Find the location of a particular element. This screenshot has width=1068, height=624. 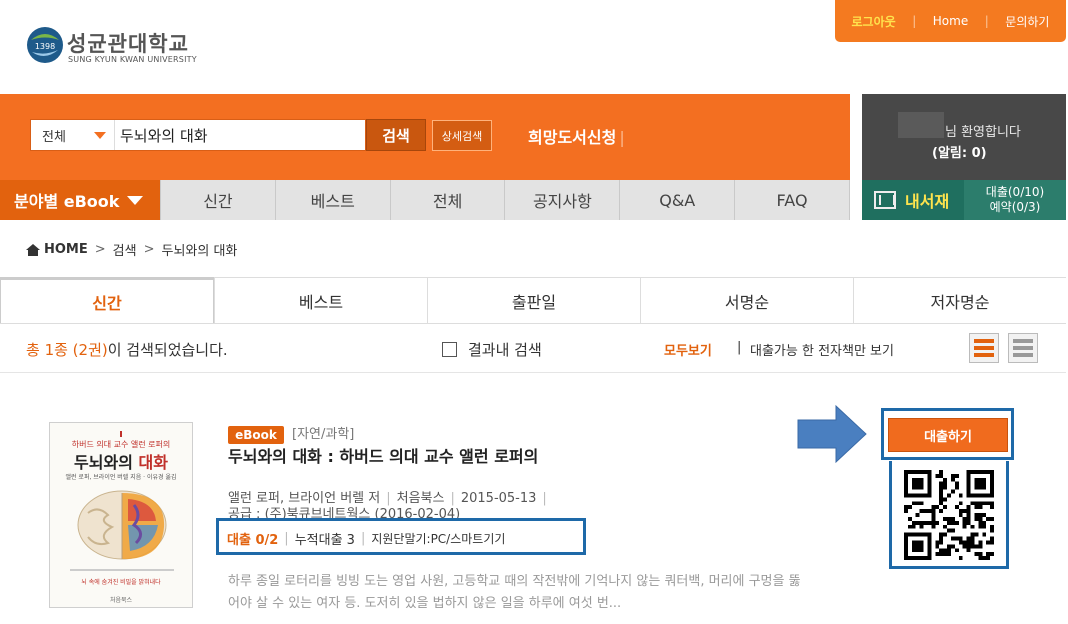

list-view-icon is located at coordinates (984, 348).